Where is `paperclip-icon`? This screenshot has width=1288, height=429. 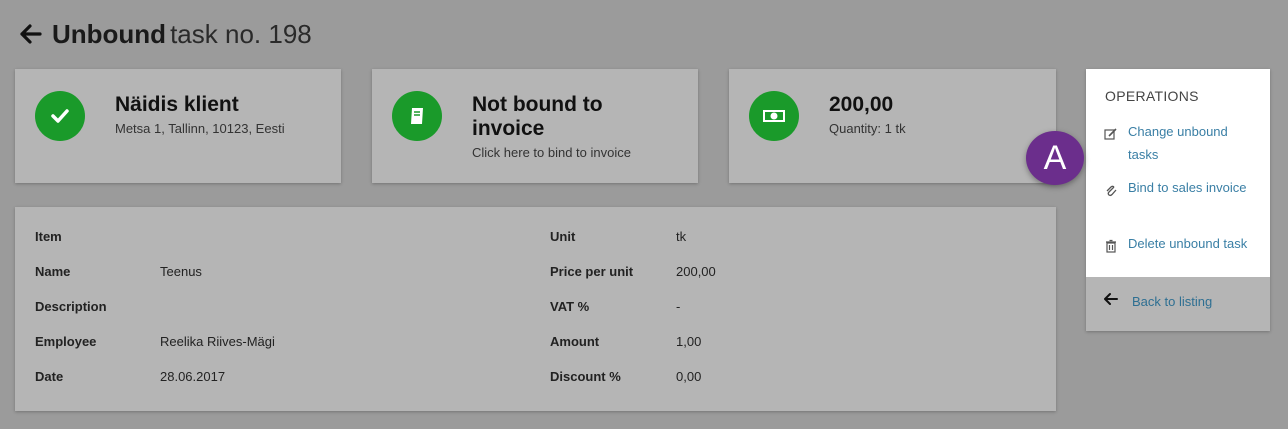
paperclip-icon is located at coordinates (1111, 190).